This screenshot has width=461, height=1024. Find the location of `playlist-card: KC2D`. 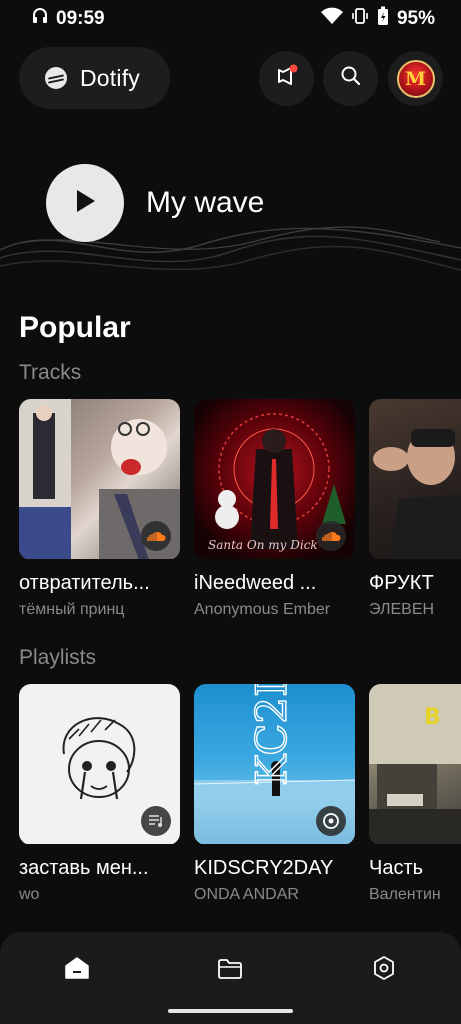

playlist-card: KC2D is located at coordinates (274, 764).